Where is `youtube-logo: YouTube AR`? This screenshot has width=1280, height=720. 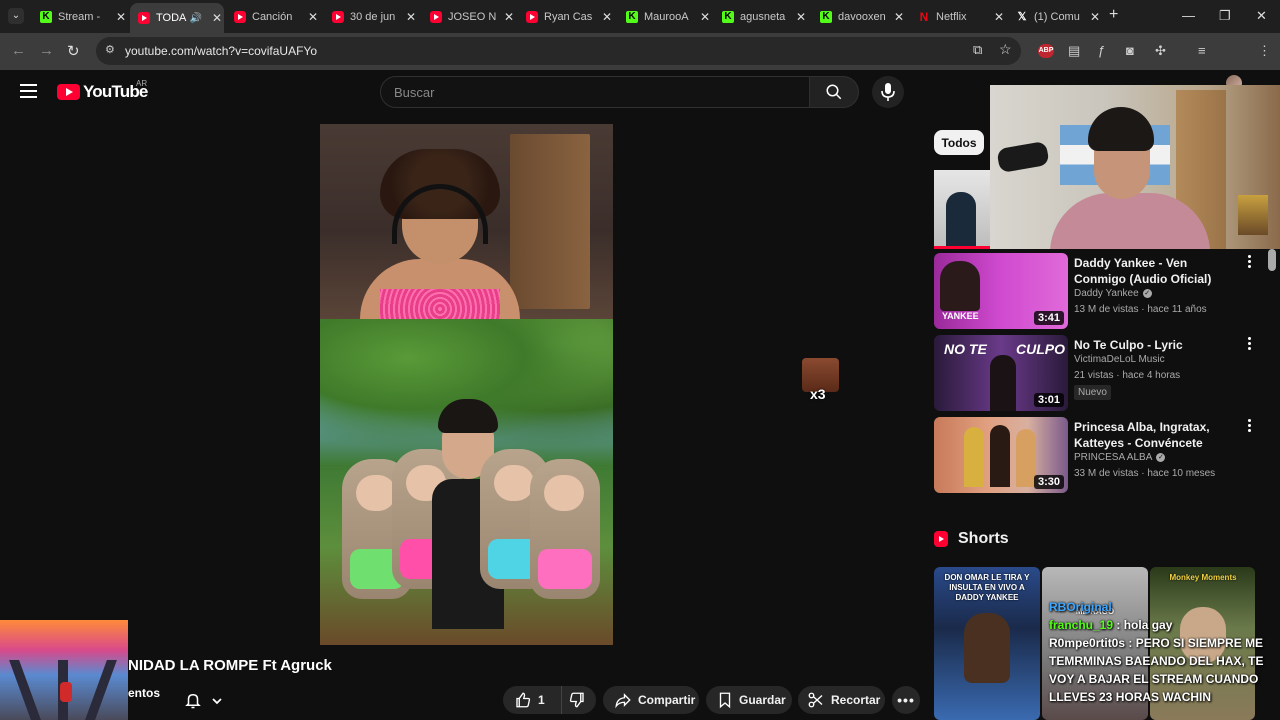 youtube-logo: YouTube AR is located at coordinates (102, 90).